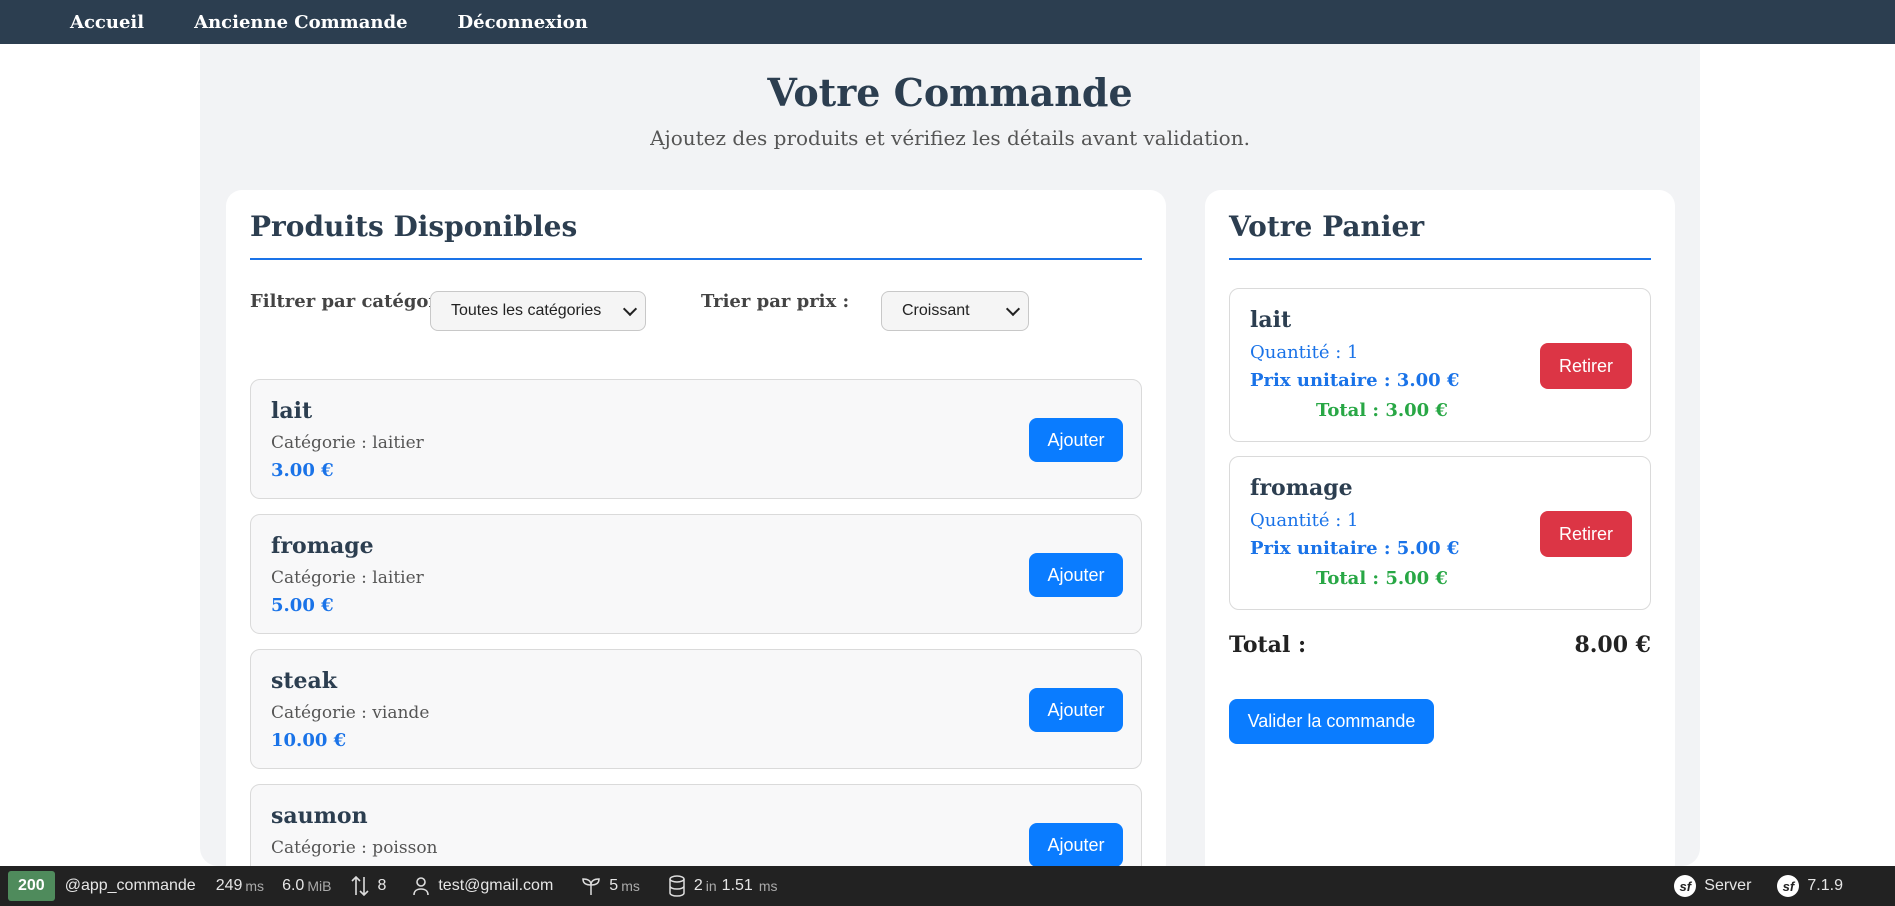 The width and height of the screenshot is (1895, 906). I want to click on route-item: @app_commande, so click(130, 886).